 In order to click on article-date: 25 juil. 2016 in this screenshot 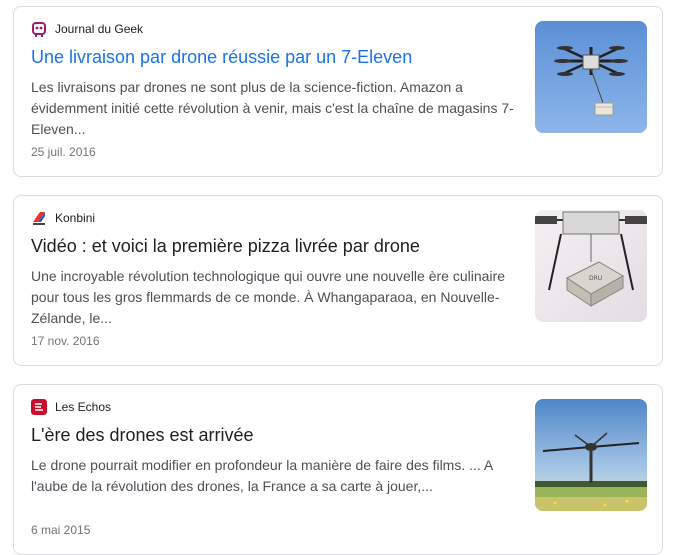, I will do `click(63, 152)`.